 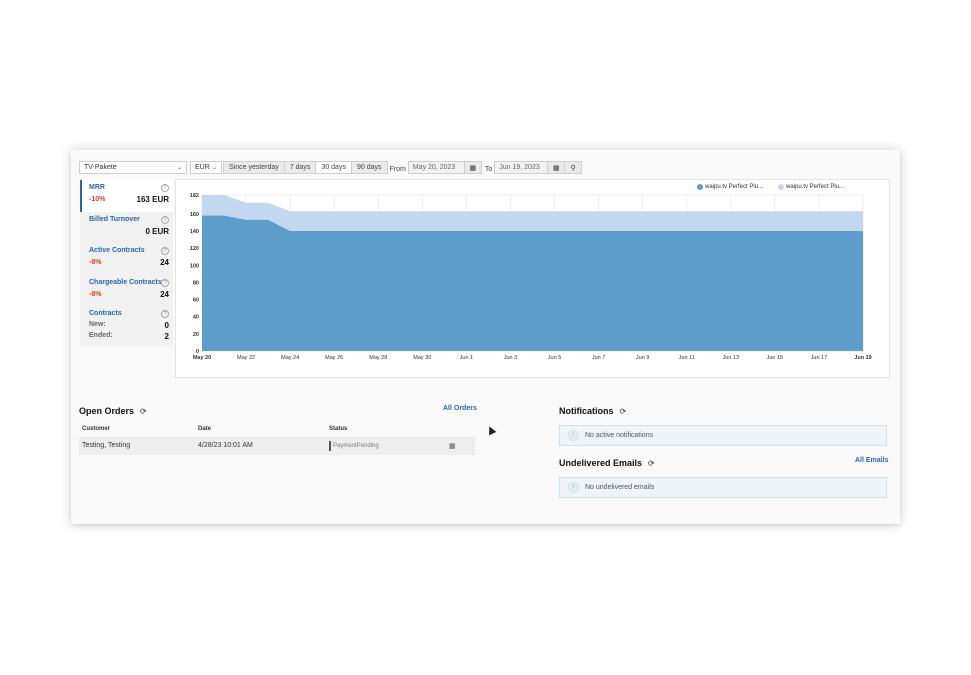 What do you see at coordinates (369, 167) in the screenshot?
I see `range-90-days-button: 90 days` at bounding box center [369, 167].